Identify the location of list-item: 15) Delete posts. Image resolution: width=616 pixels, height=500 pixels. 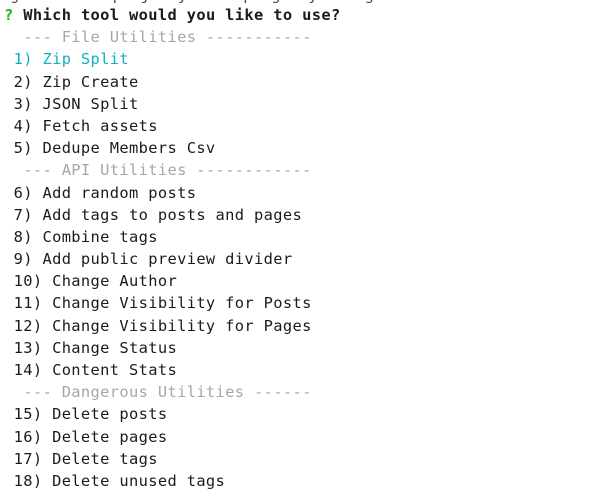
(308, 414).